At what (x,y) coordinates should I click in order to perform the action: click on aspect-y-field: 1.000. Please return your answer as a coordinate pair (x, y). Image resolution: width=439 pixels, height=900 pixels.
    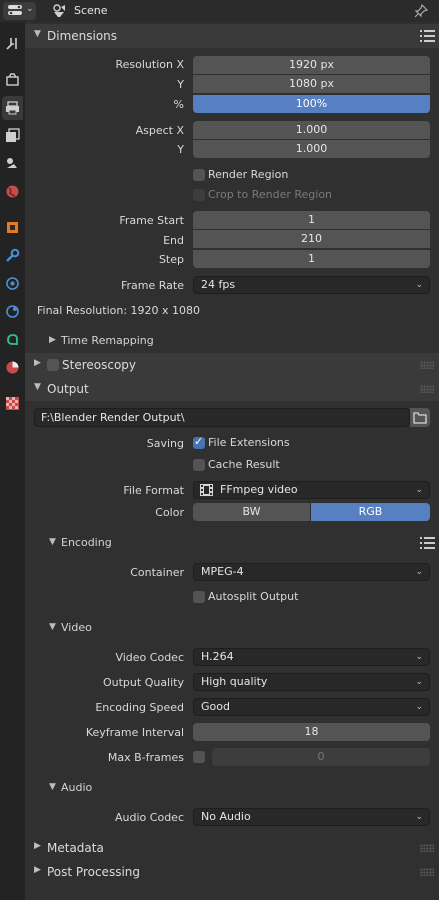
    Looking at the image, I should click on (311, 149).